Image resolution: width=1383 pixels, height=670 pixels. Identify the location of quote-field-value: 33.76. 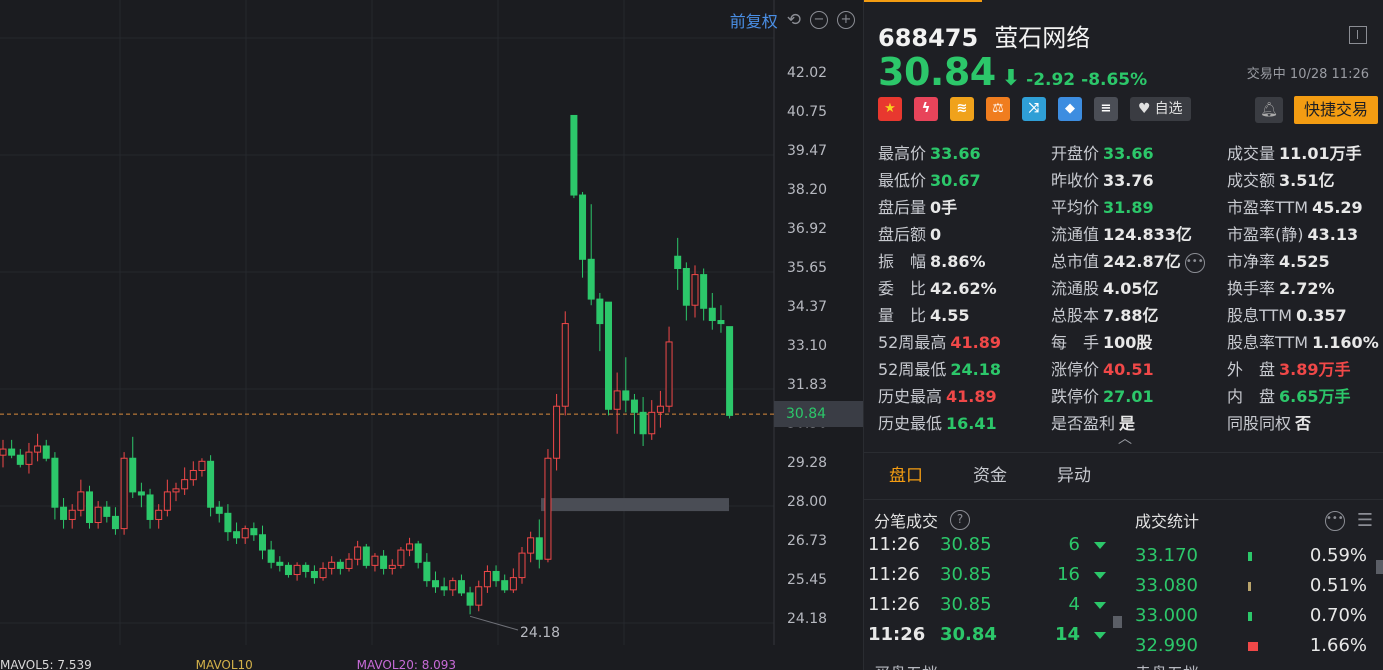
(1128, 180).